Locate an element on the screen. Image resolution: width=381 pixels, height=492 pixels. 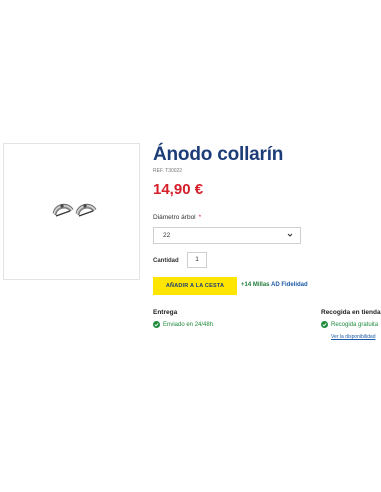
anode-collar-illustration is located at coordinates (74, 210).